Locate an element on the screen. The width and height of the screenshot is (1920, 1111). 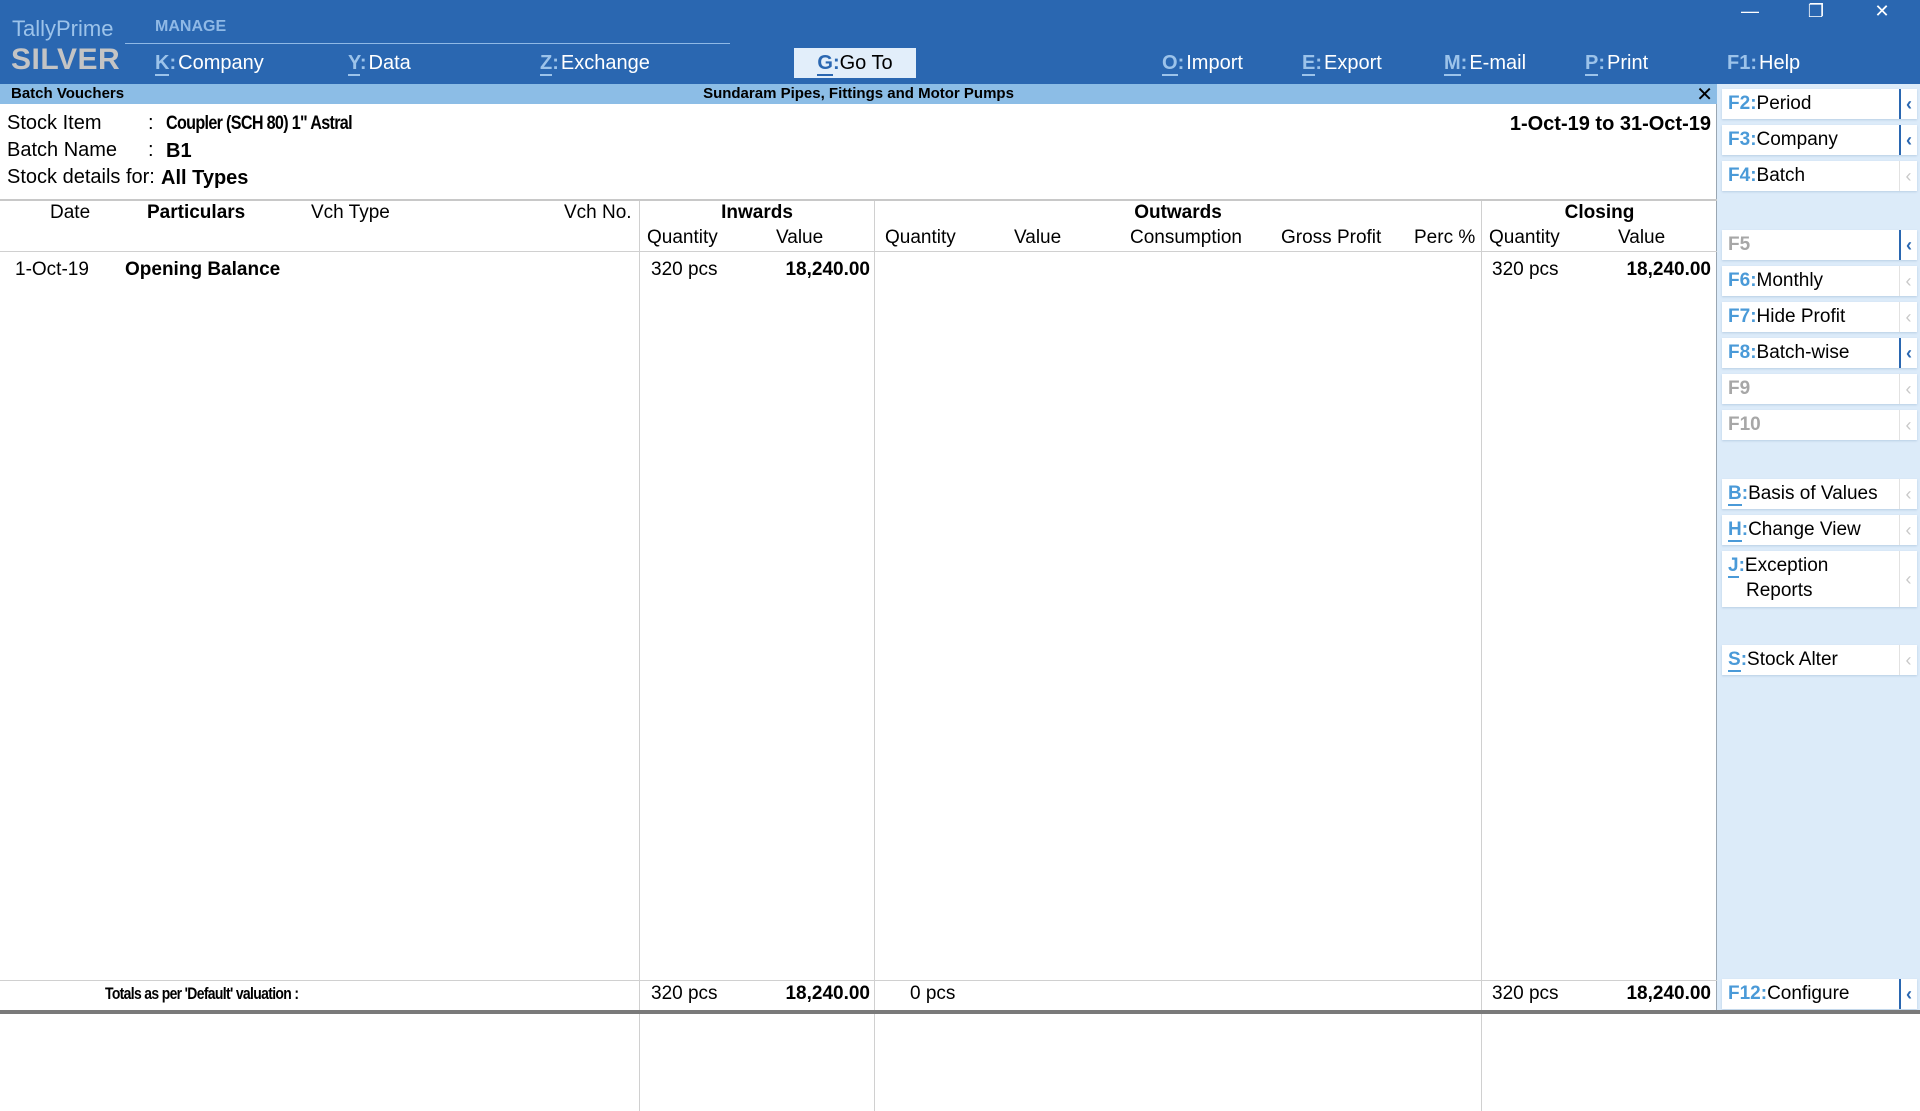
menu-label: Data is located at coordinates (389, 63).